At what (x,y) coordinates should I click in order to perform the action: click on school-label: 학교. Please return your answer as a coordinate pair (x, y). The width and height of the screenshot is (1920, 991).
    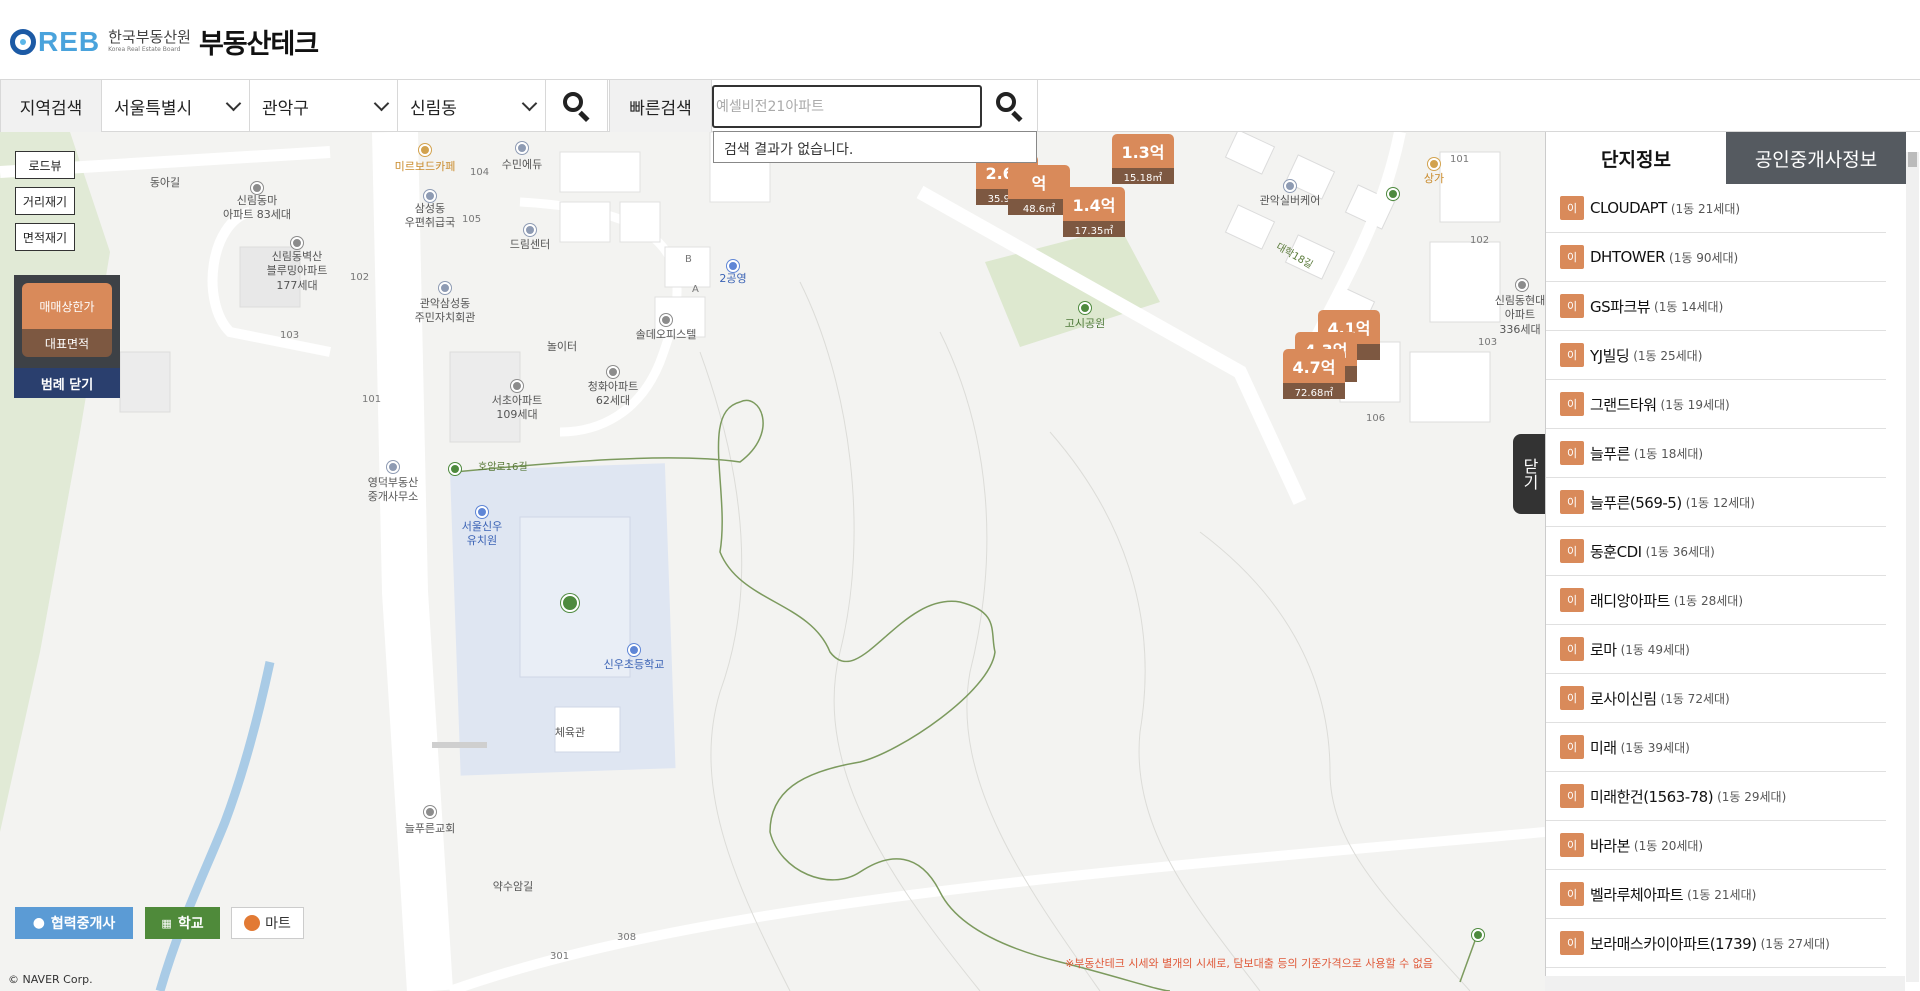
    Looking at the image, I should click on (190, 924).